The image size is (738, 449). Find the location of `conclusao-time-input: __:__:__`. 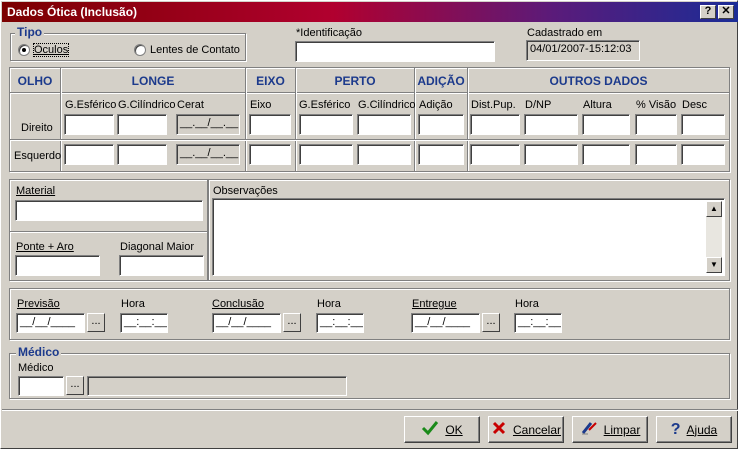

conclusao-time-input: __:__:__ is located at coordinates (340, 323).